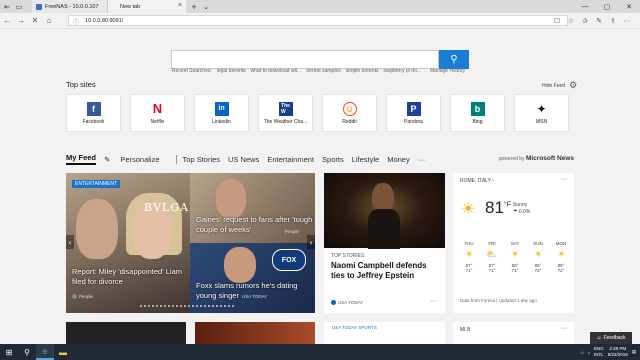 The image size is (640, 360). Describe the element at coordinates (27, 352) in the screenshot. I see `search-icon: ⚲` at that location.